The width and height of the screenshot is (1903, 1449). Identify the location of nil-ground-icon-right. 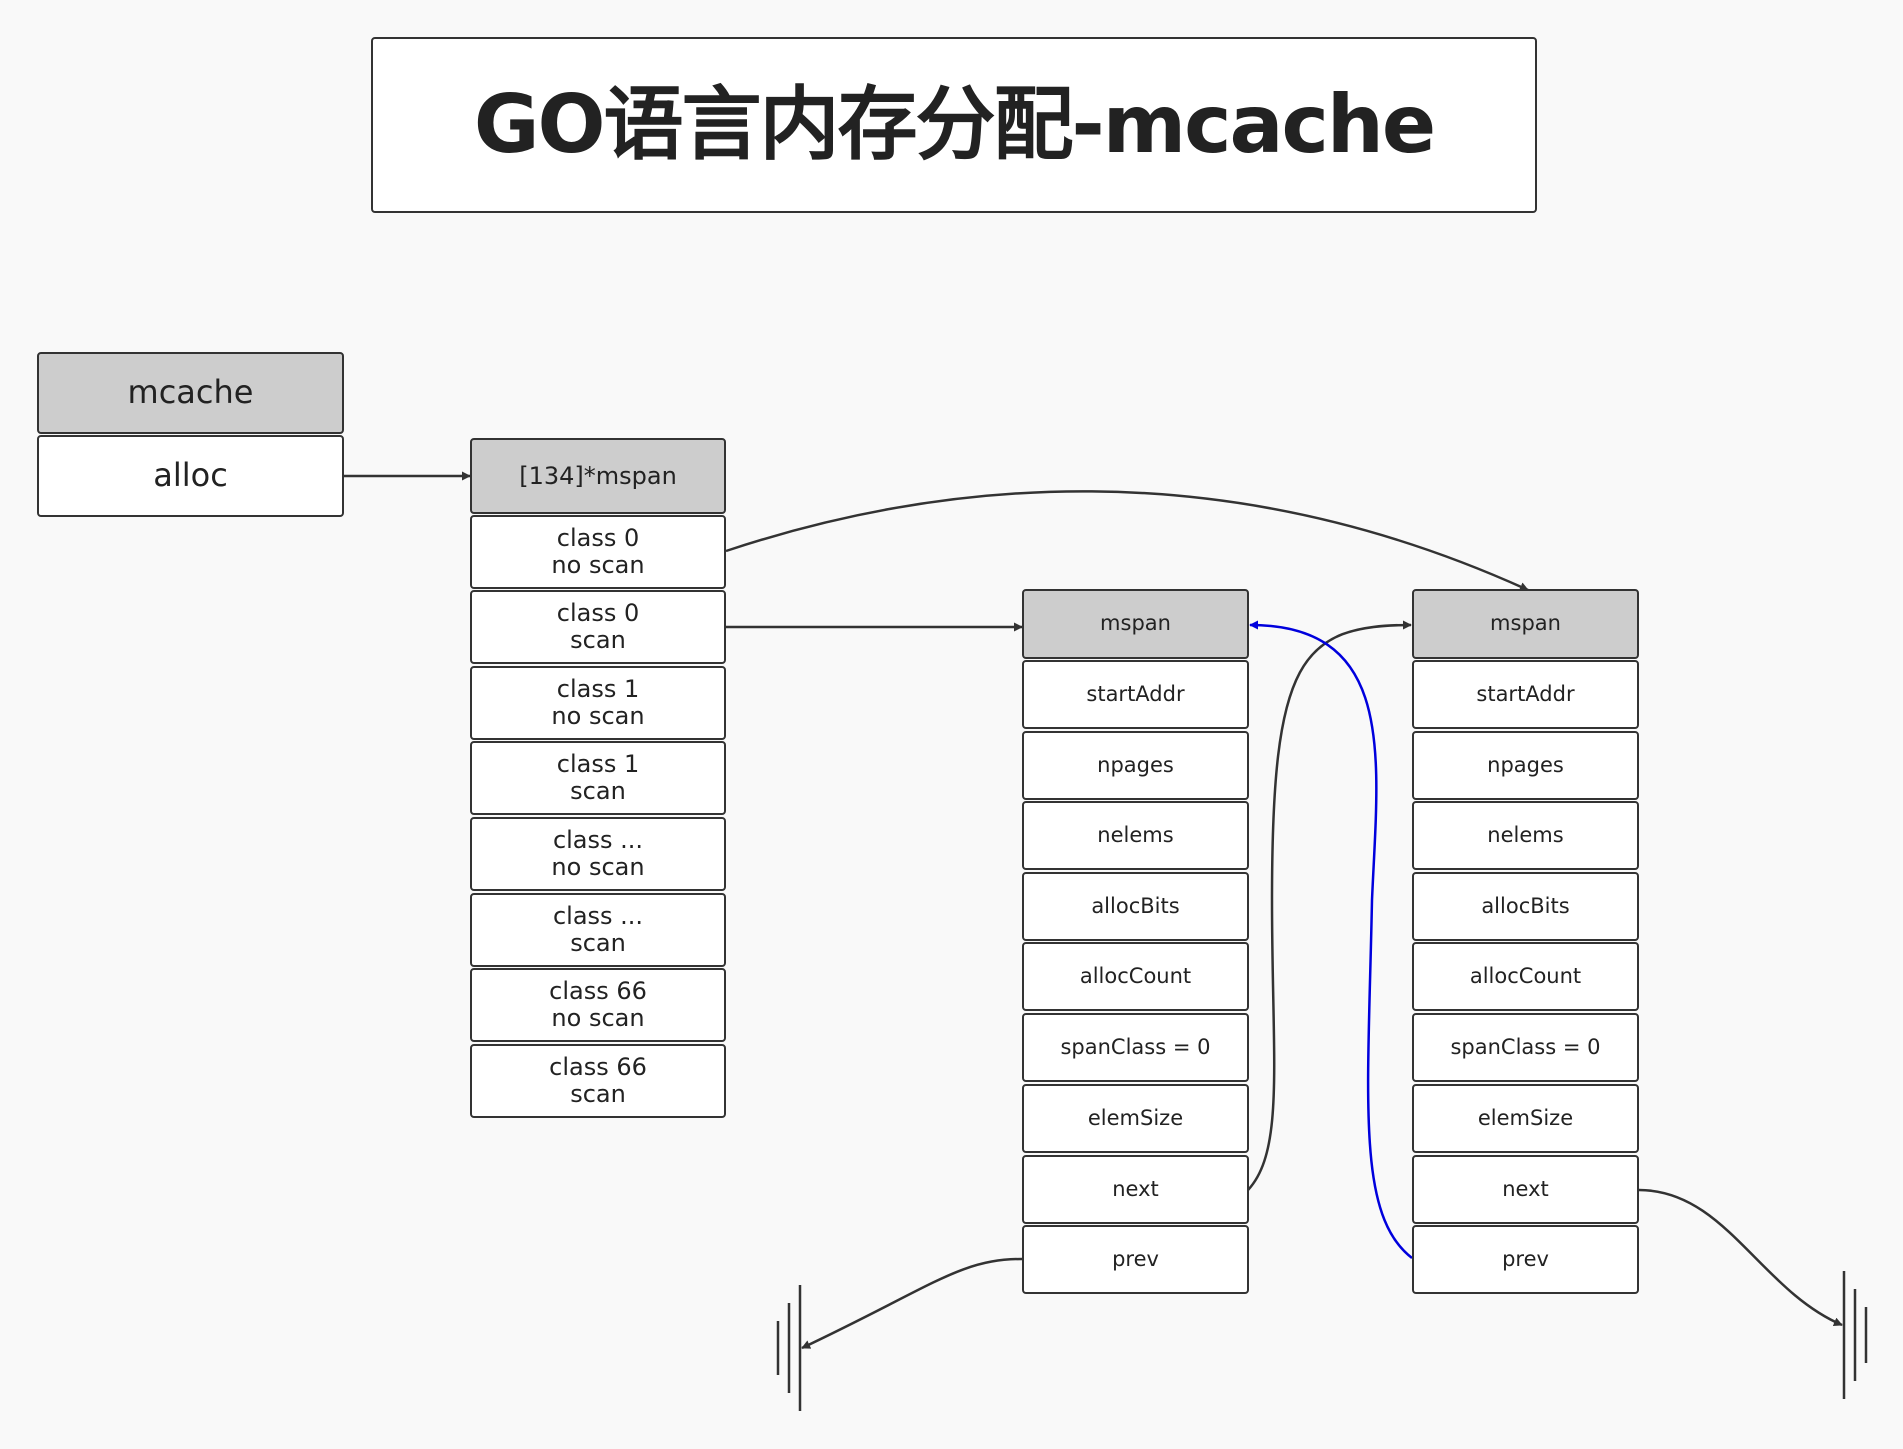
(1855, 1335).